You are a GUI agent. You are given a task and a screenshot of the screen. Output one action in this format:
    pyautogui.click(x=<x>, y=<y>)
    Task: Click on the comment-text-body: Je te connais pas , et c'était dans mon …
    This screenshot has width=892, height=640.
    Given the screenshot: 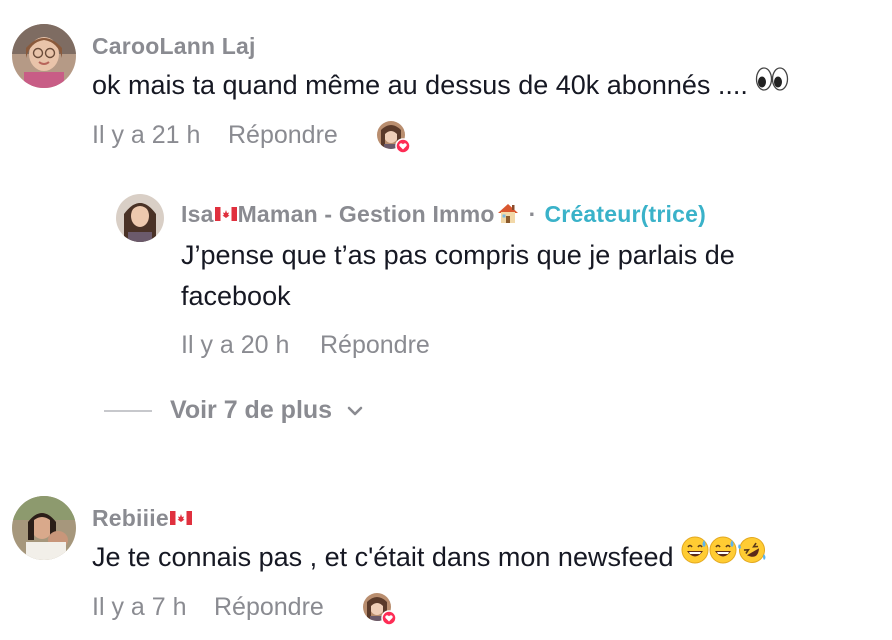 What is the action you would take?
    pyautogui.click(x=383, y=557)
    